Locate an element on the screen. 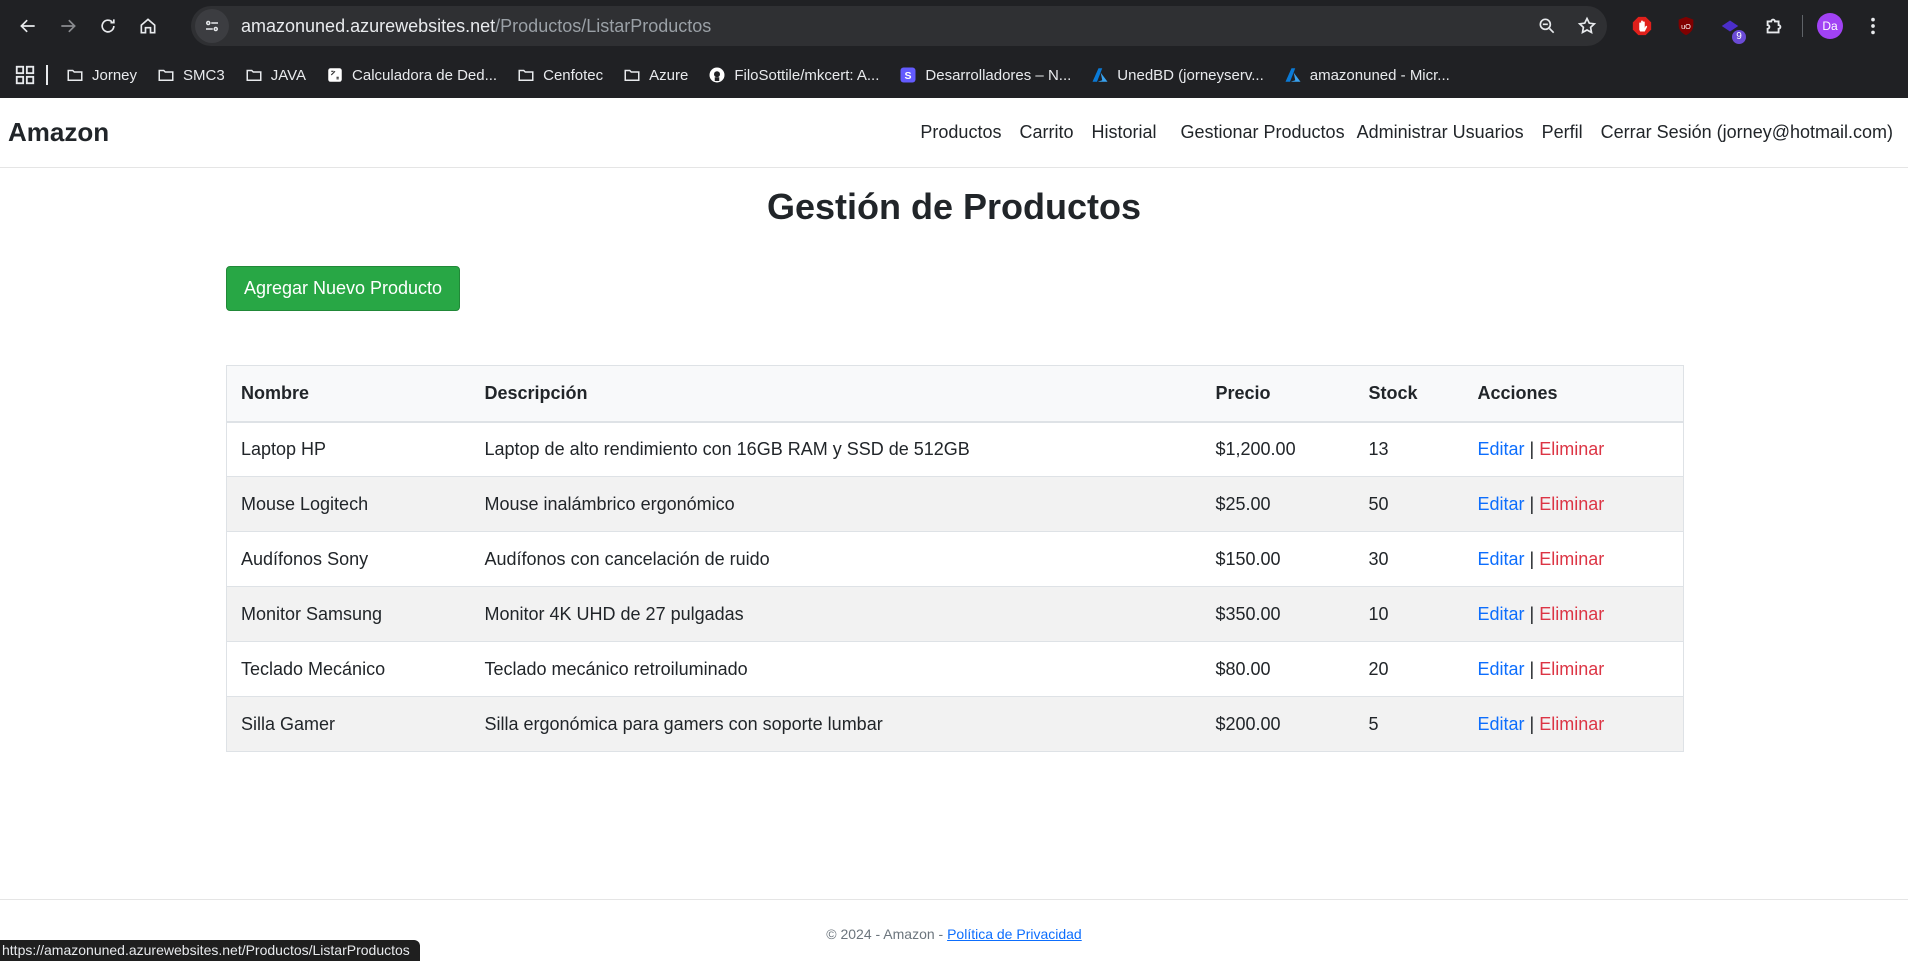 The width and height of the screenshot is (1908, 961). apps-grid-icon is located at coordinates (25, 75).